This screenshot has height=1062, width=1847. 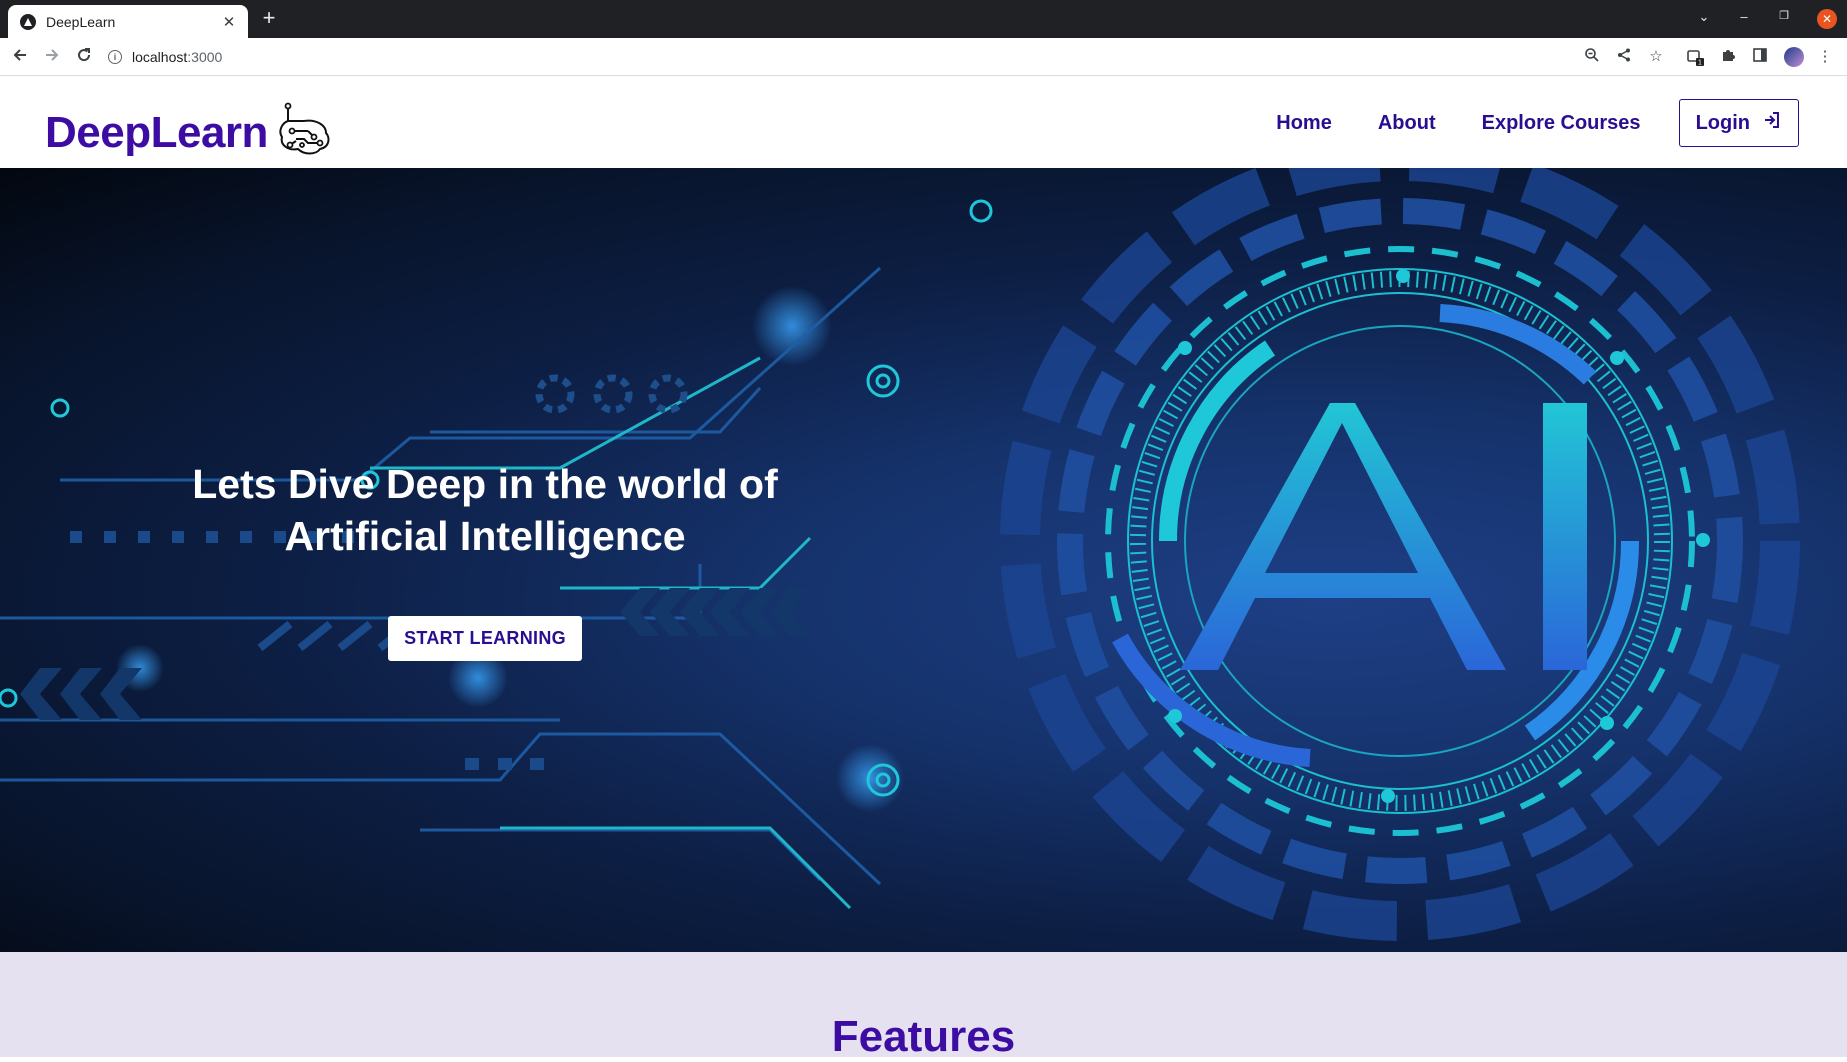 What do you see at coordinates (853, 57) in the screenshot?
I see `address-bar: i localhost :3000` at bounding box center [853, 57].